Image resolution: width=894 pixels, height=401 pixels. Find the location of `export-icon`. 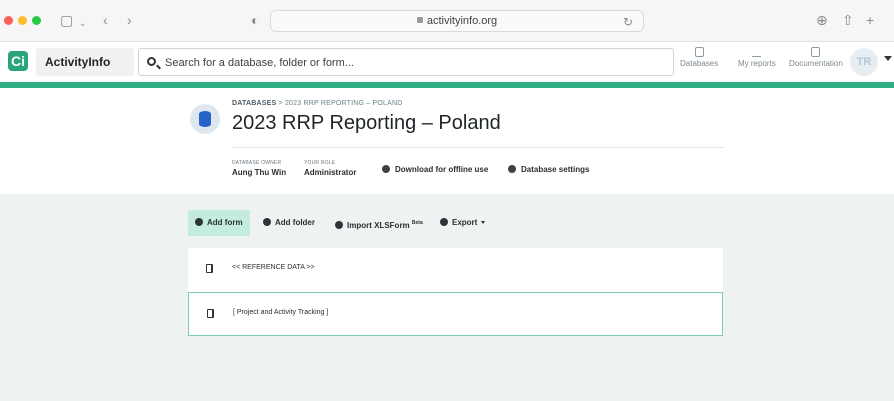

export-icon is located at coordinates (444, 222).